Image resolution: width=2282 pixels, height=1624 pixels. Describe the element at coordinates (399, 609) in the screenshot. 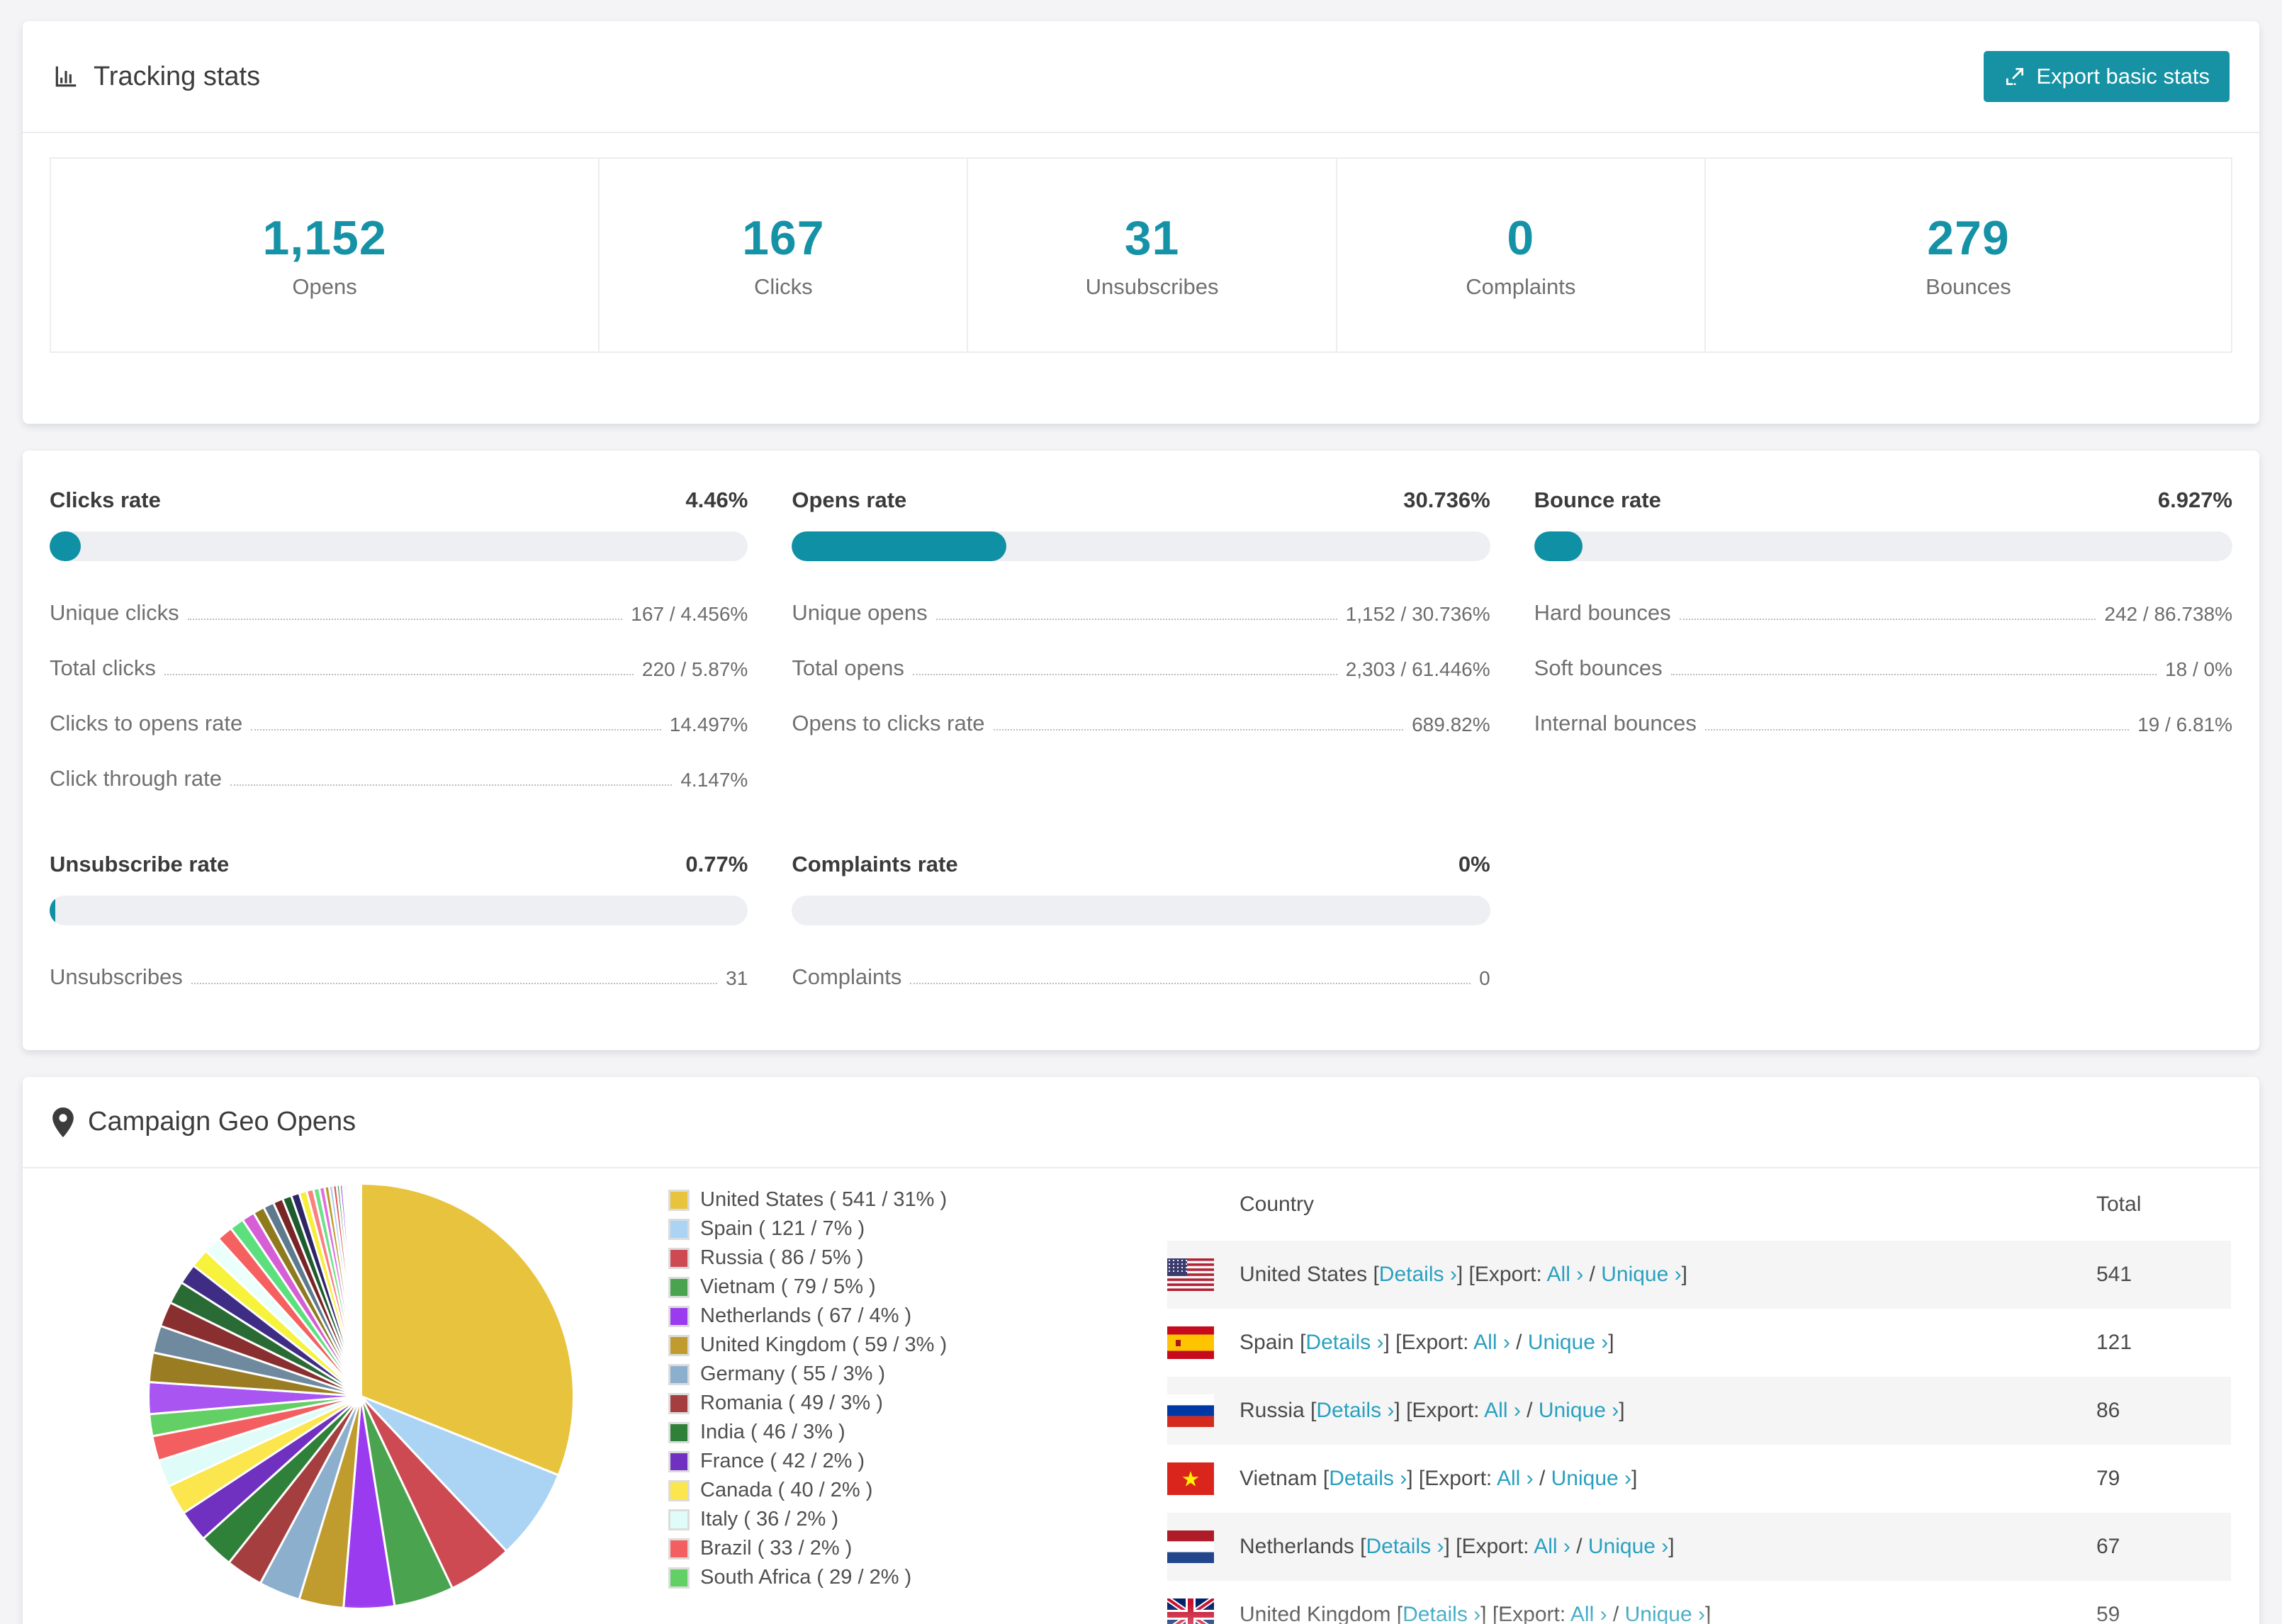

I see `stat-row: Unique clicks 167 / 4.456%` at that location.